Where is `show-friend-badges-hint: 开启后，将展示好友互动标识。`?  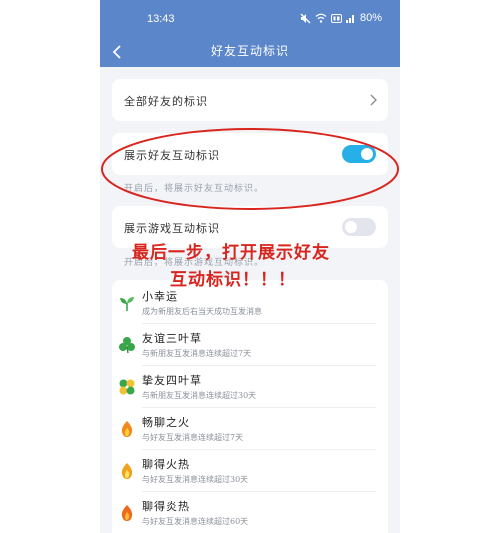
show-friend-badges-hint: 开启后，将展示好友互动标识。 is located at coordinates (194, 189).